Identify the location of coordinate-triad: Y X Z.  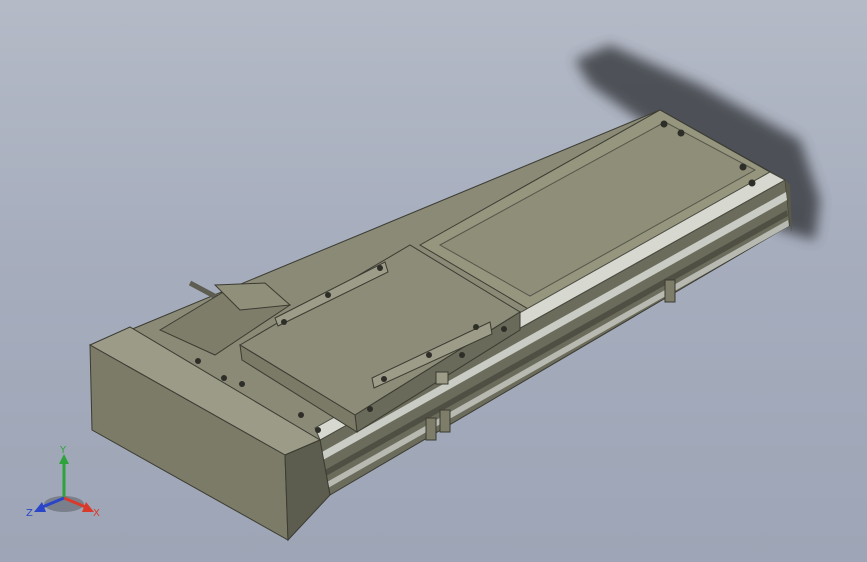
(63, 482).